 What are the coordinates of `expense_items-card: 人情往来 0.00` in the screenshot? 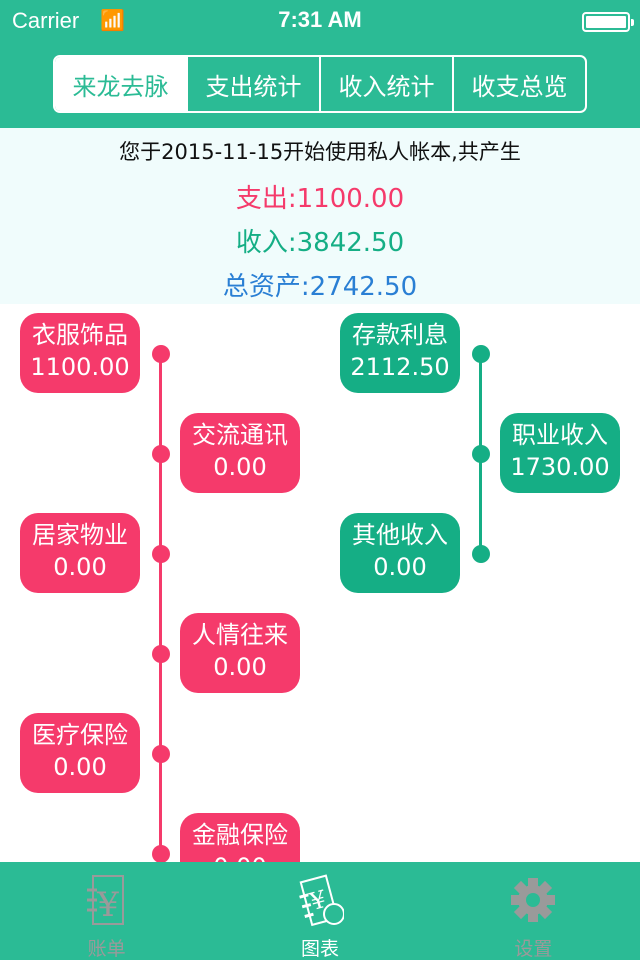 It's located at (240, 653).